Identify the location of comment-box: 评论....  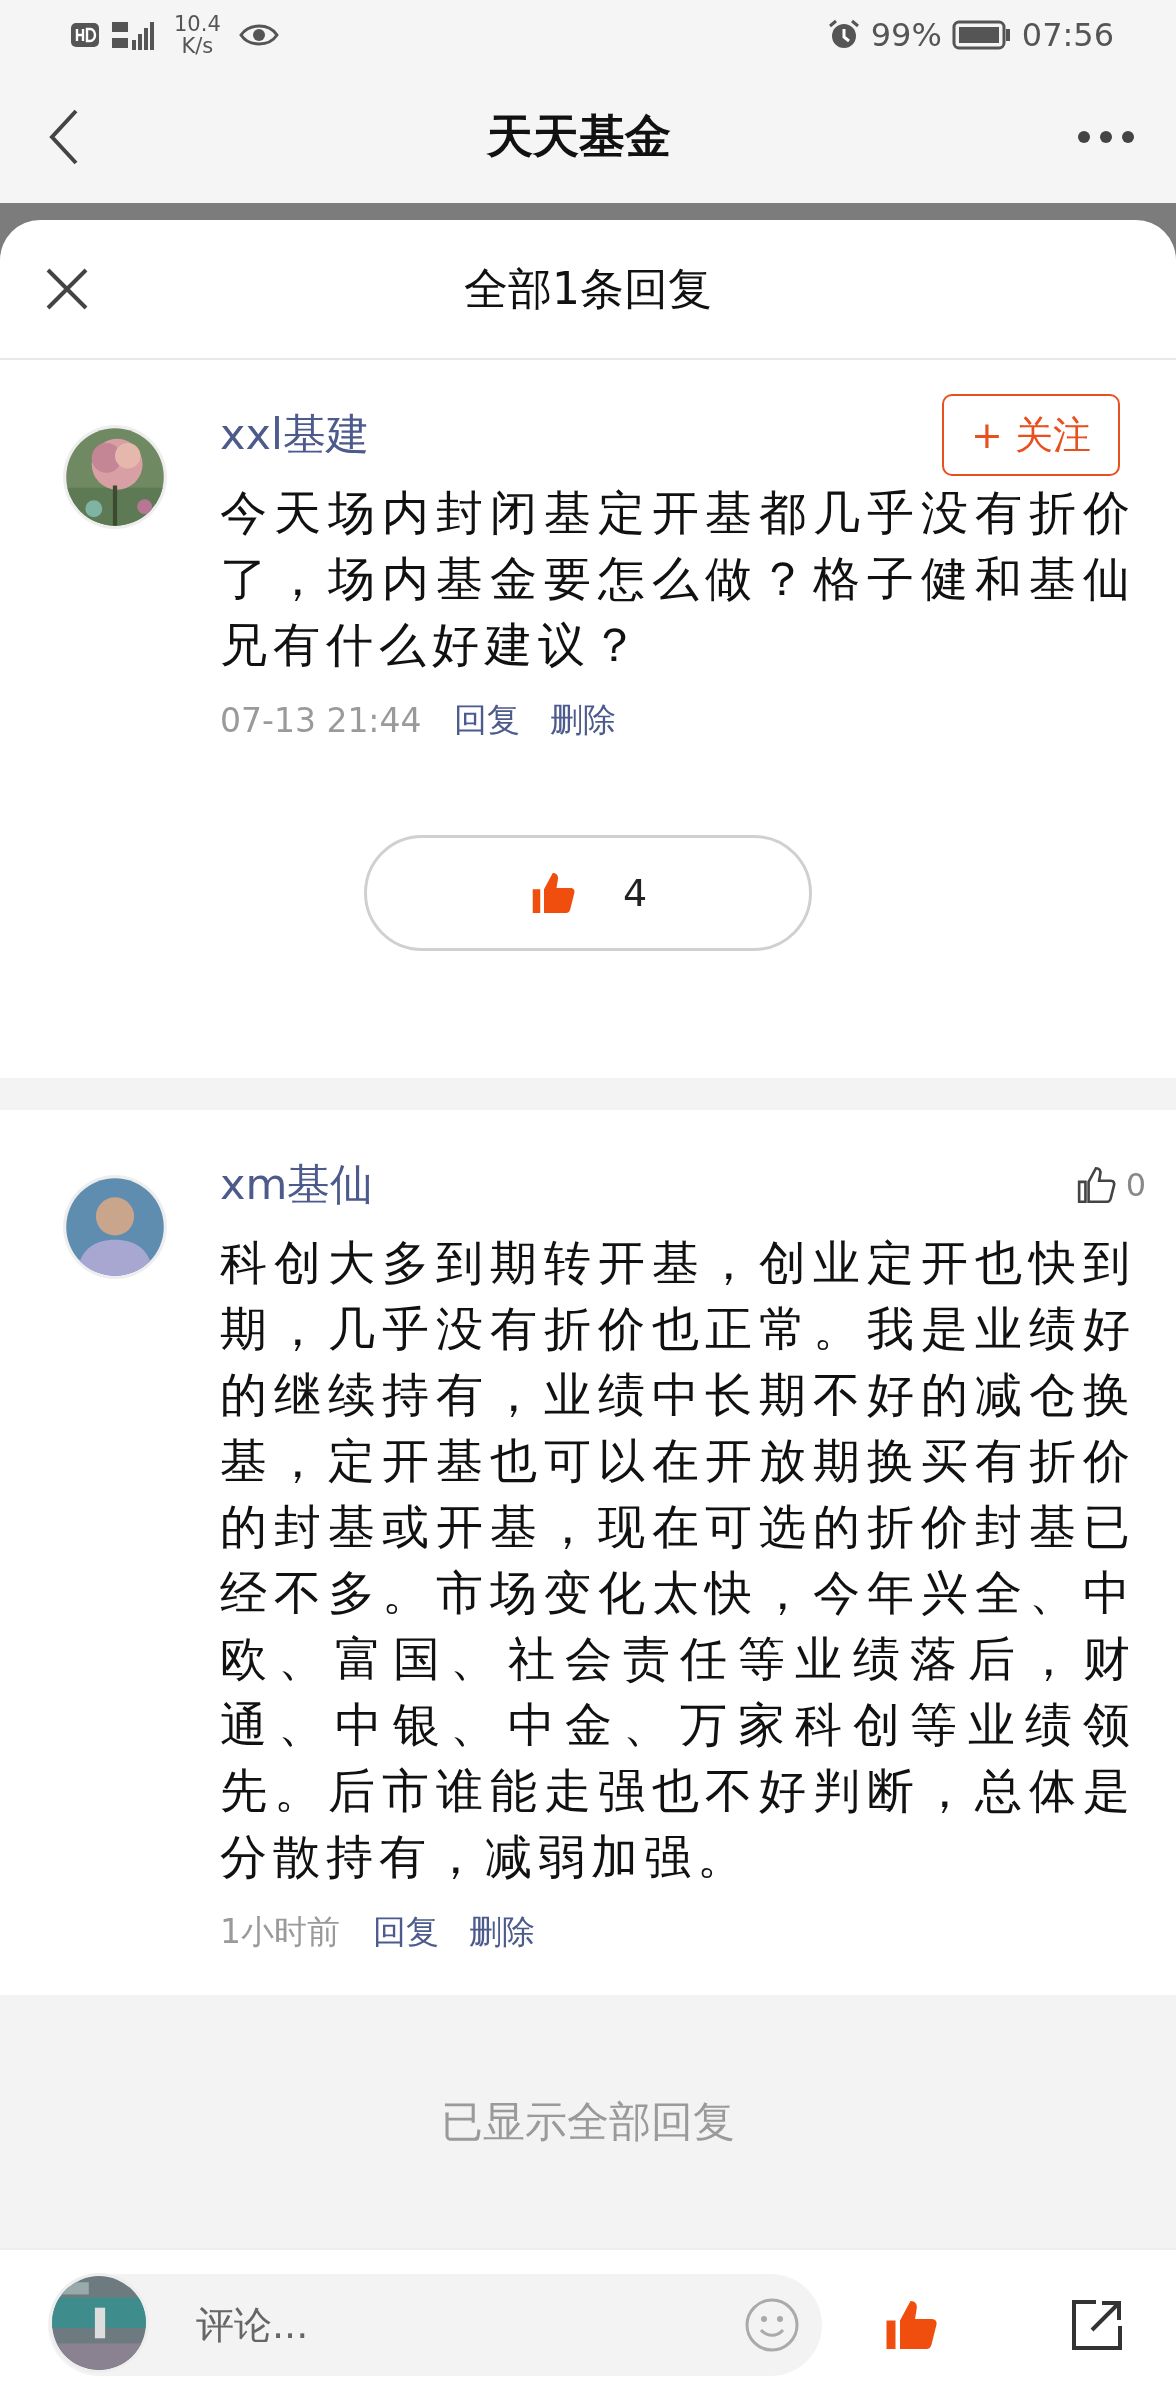
(435, 2325).